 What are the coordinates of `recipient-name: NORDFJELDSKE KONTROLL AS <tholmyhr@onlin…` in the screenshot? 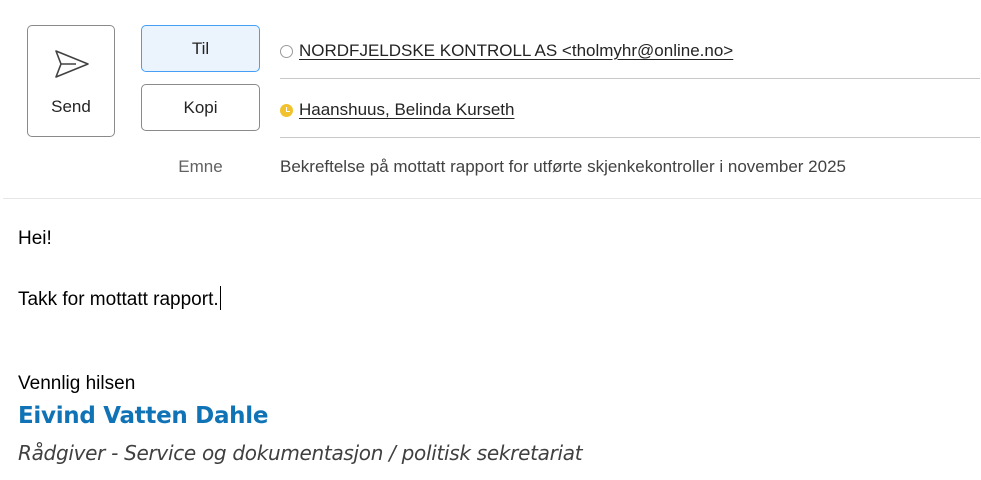 It's located at (516, 51).